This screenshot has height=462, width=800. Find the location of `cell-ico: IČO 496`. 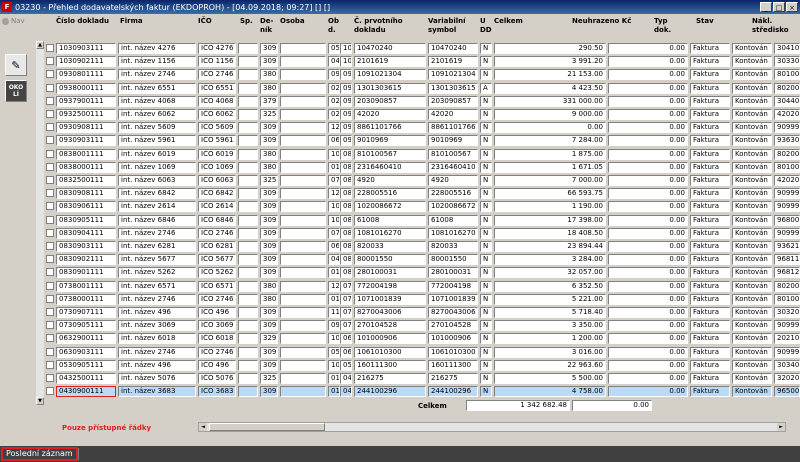

cell-ico: IČO 496 is located at coordinates (217, 365).